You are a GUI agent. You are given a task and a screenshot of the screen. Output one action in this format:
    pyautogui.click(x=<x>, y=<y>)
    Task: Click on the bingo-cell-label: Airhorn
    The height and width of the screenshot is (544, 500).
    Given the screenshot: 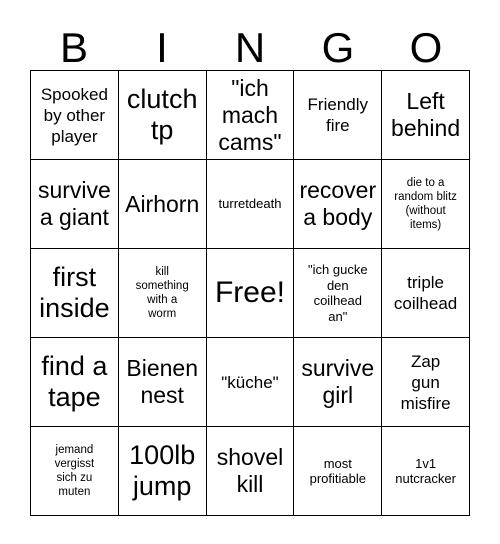 What is the action you would take?
    pyautogui.click(x=162, y=203)
    